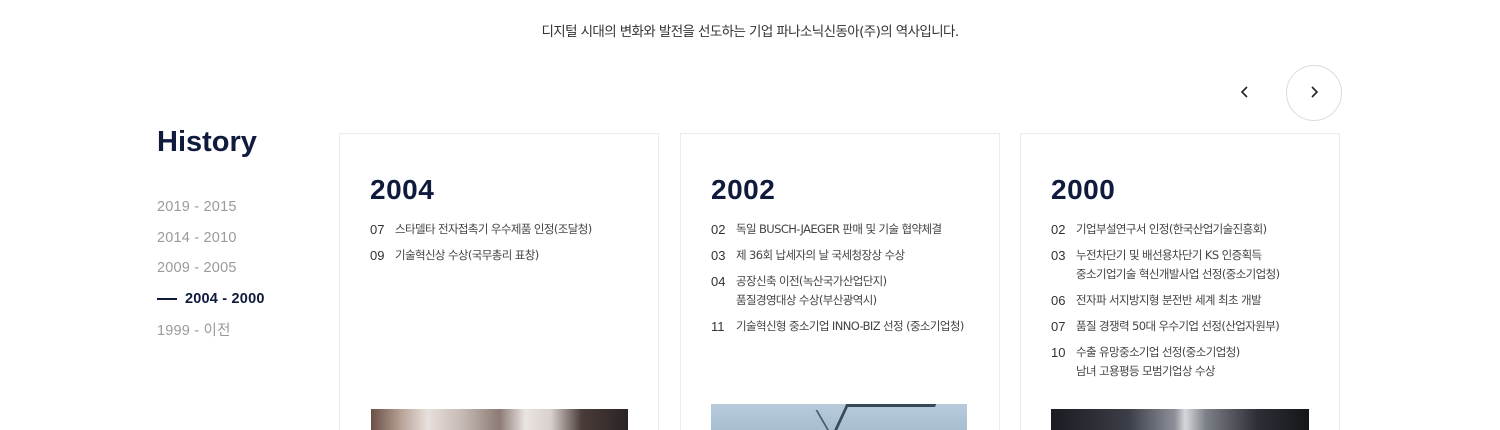  Describe the element at coordinates (1158, 352) in the screenshot. I see `event-text: 수출 유망중소기업 선정(중소기업청)` at that location.